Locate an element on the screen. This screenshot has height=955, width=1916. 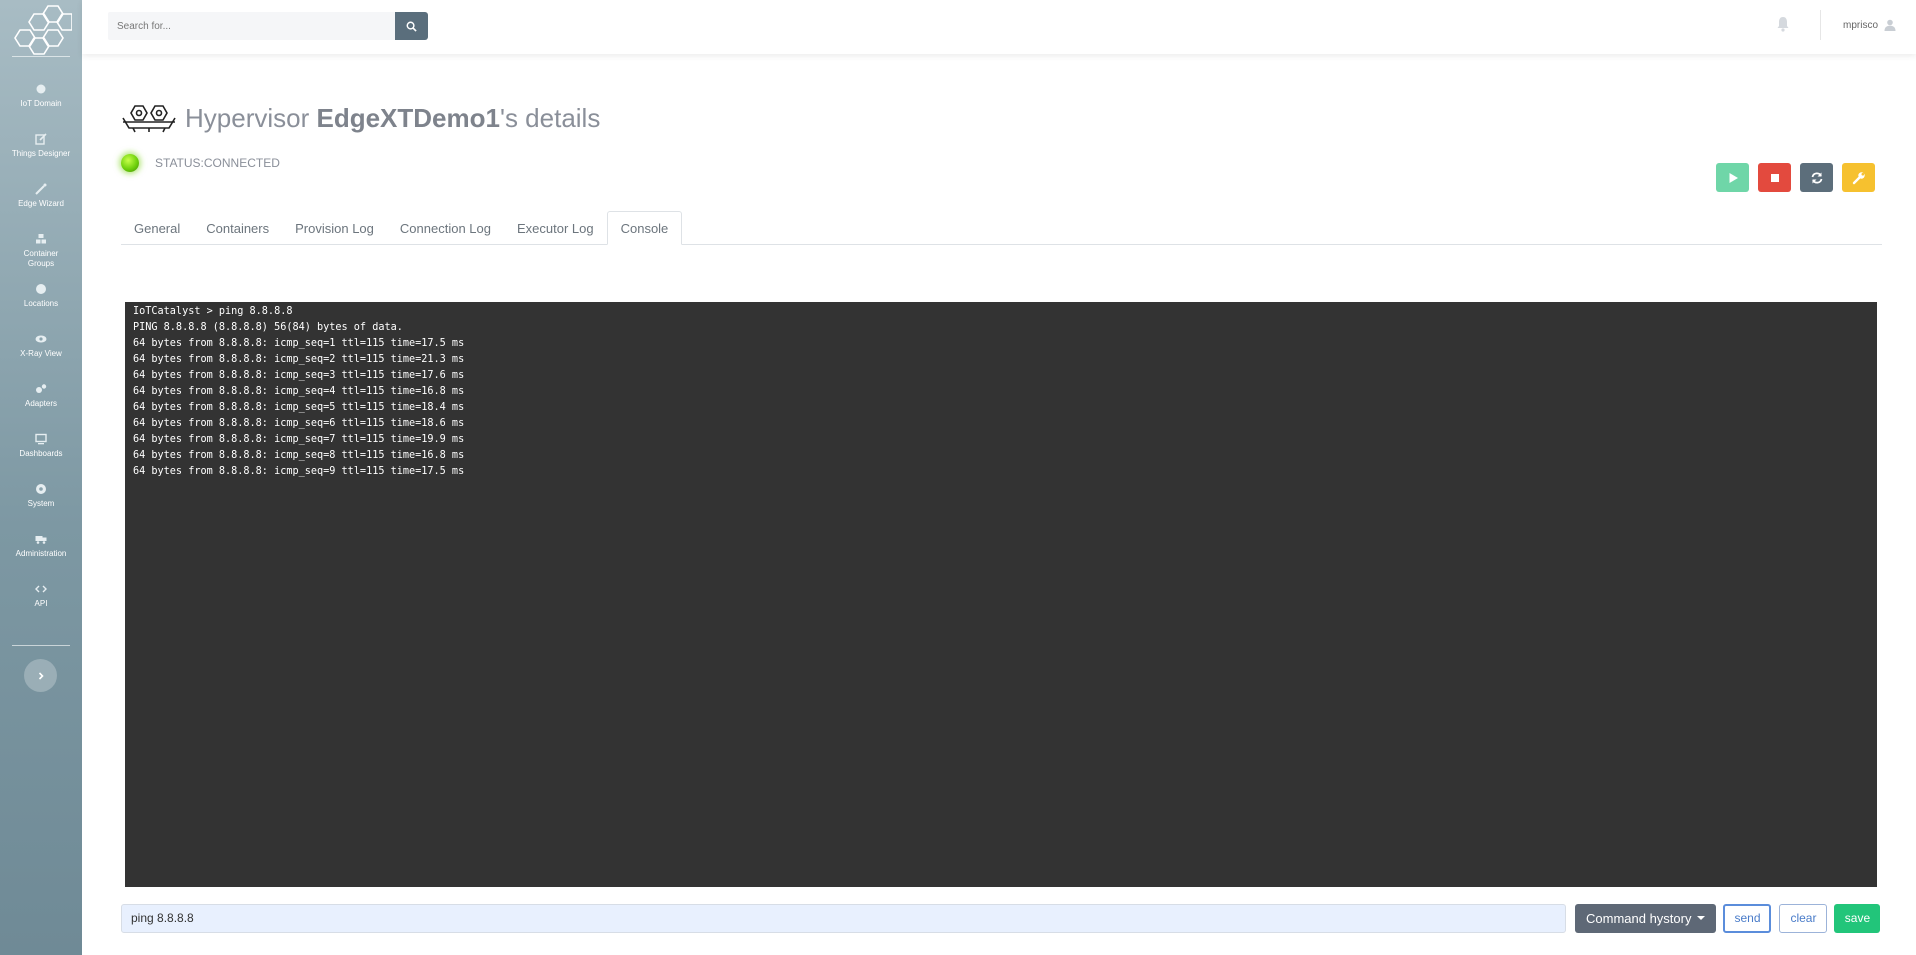
sidebar-item-administration: Administration is located at coordinates (41, 551).